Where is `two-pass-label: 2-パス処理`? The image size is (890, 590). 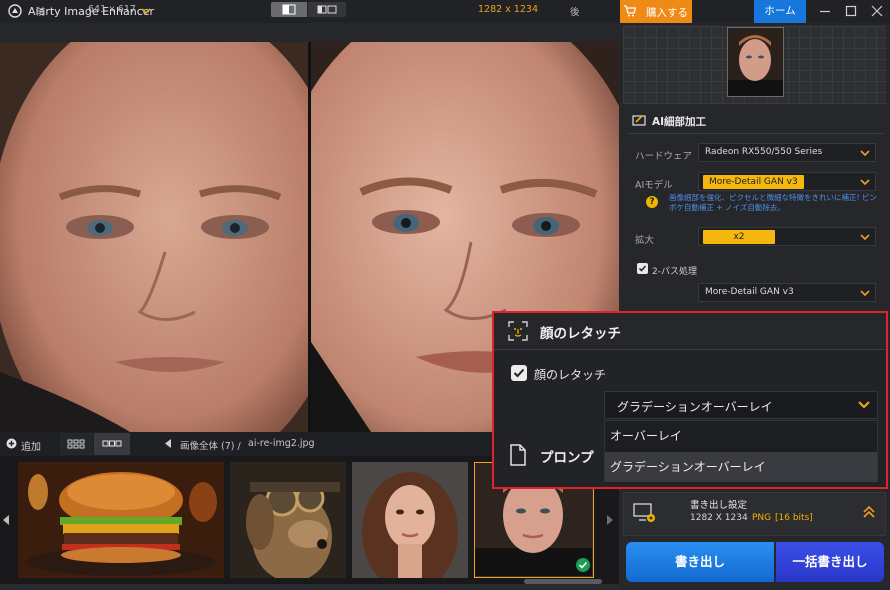
two-pass-label: 2-パス処理 is located at coordinates (674, 272).